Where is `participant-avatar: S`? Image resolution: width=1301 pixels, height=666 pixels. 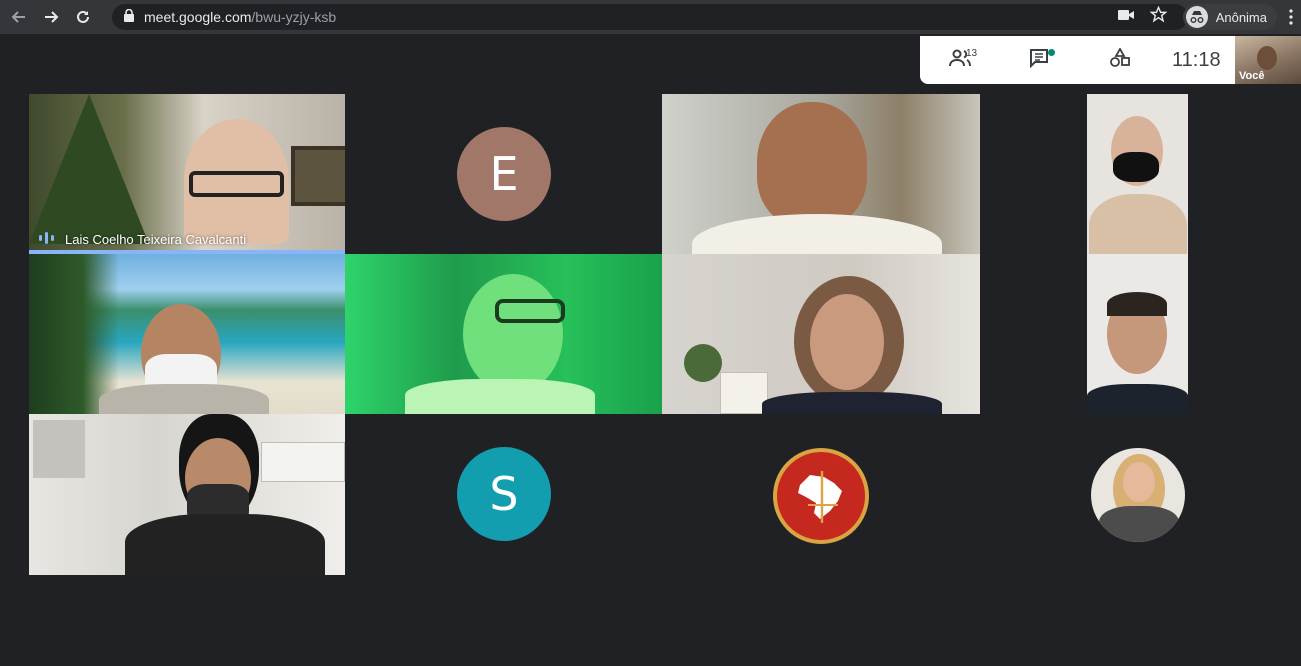 participant-avatar: S is located at coordinates (504, 494).